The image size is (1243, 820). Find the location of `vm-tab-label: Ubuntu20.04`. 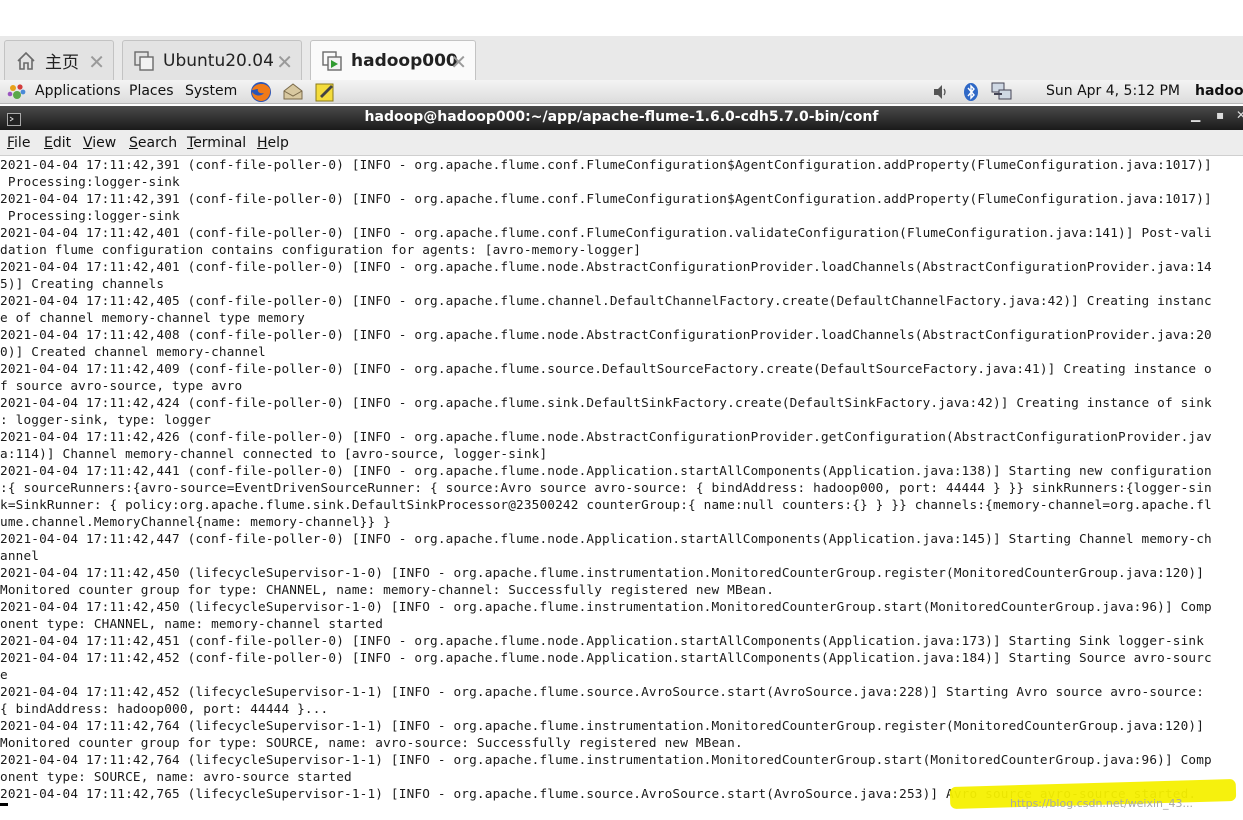

vm-tab-label: Ubuntu20.04 is located at coordinates (218, 60).